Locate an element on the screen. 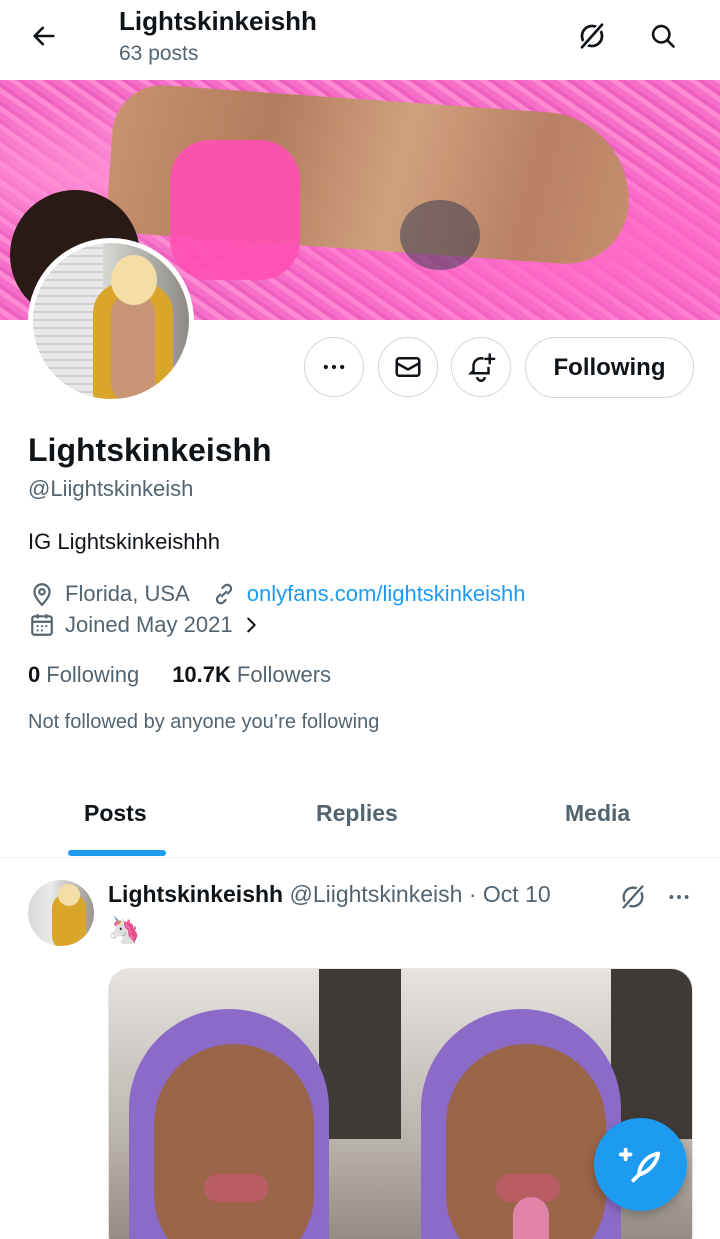 Image resolution: width=720 pixels, height=1239 pixels. compose-button is located at coordinates (640, 1164).